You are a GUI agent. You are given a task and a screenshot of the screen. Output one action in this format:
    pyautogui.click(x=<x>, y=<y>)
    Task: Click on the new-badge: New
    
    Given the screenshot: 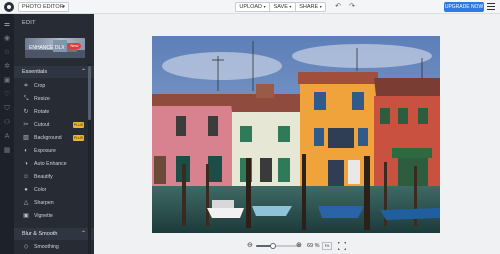 What is the action you would take?
    pyautogui.click(x=74, y=46)
    